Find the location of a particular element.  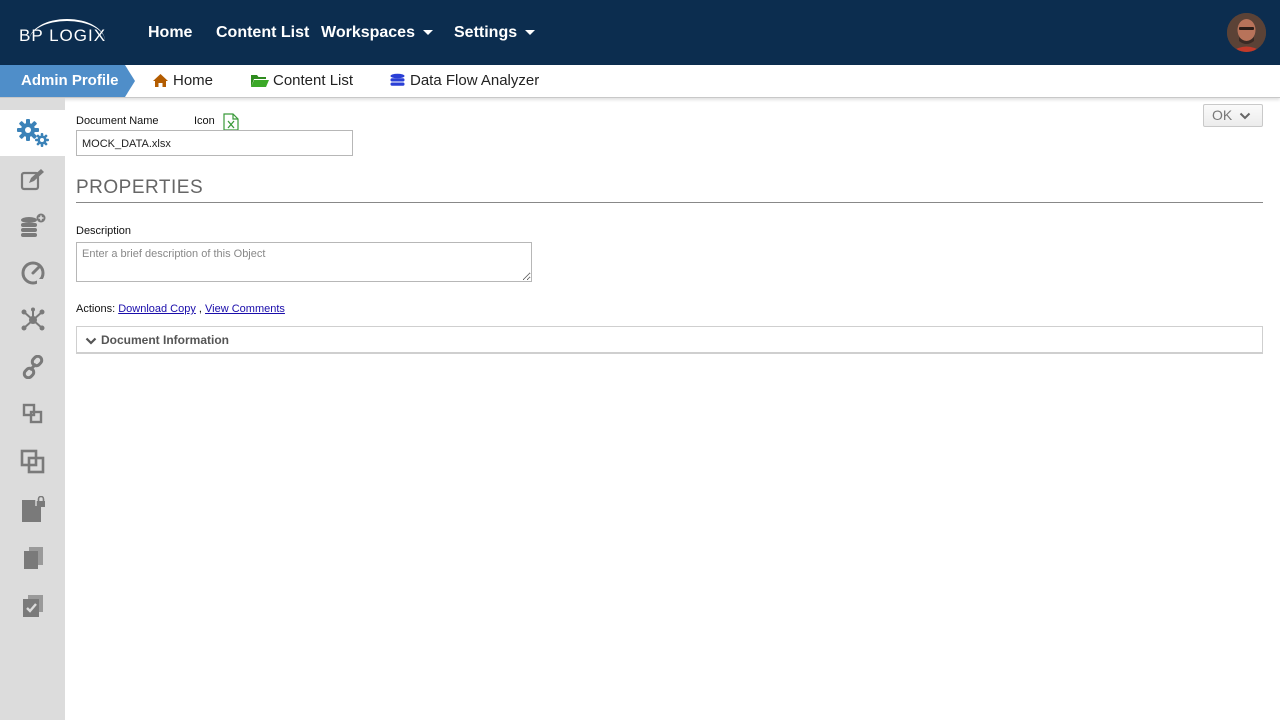

database-add-icon is located at coordinates (32, 225).